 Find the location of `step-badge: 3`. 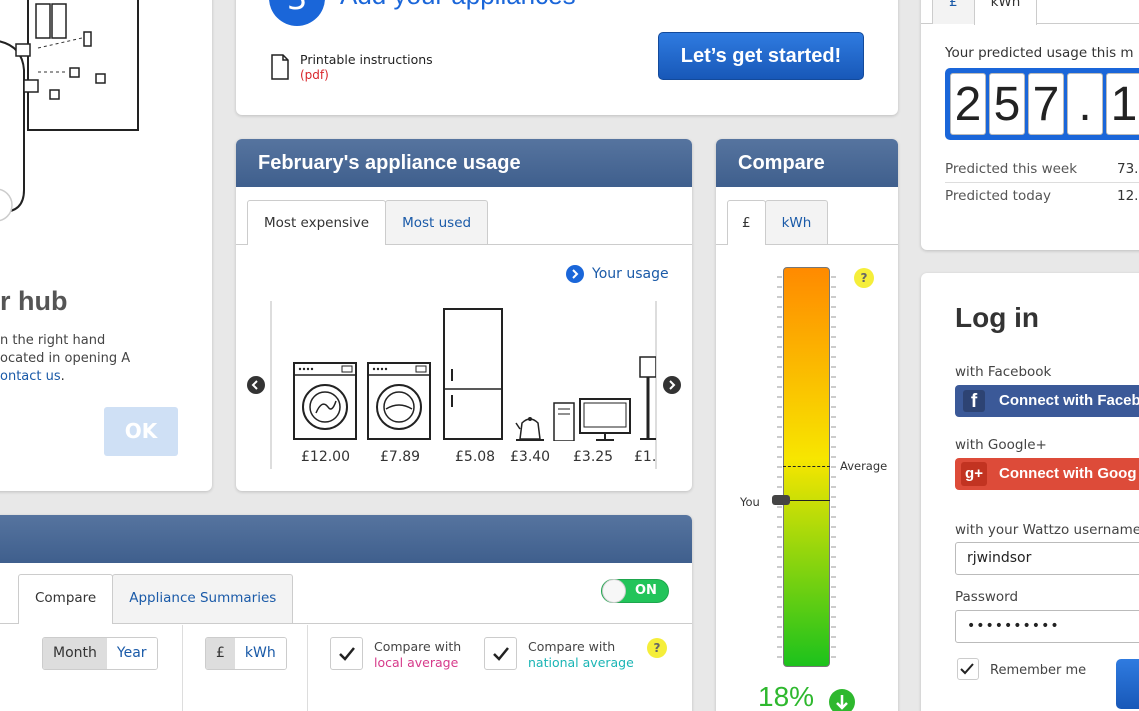

step-badge: 3 is located at coordinates (297, 13).